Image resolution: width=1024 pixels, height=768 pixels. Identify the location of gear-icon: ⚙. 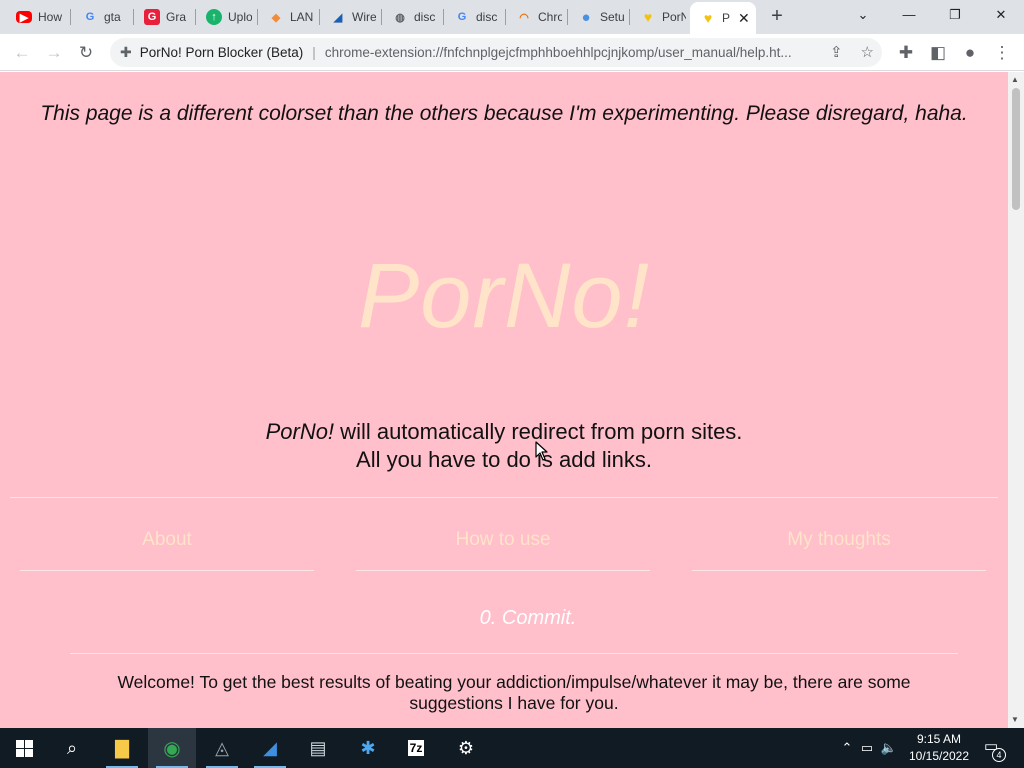
(466, 747).